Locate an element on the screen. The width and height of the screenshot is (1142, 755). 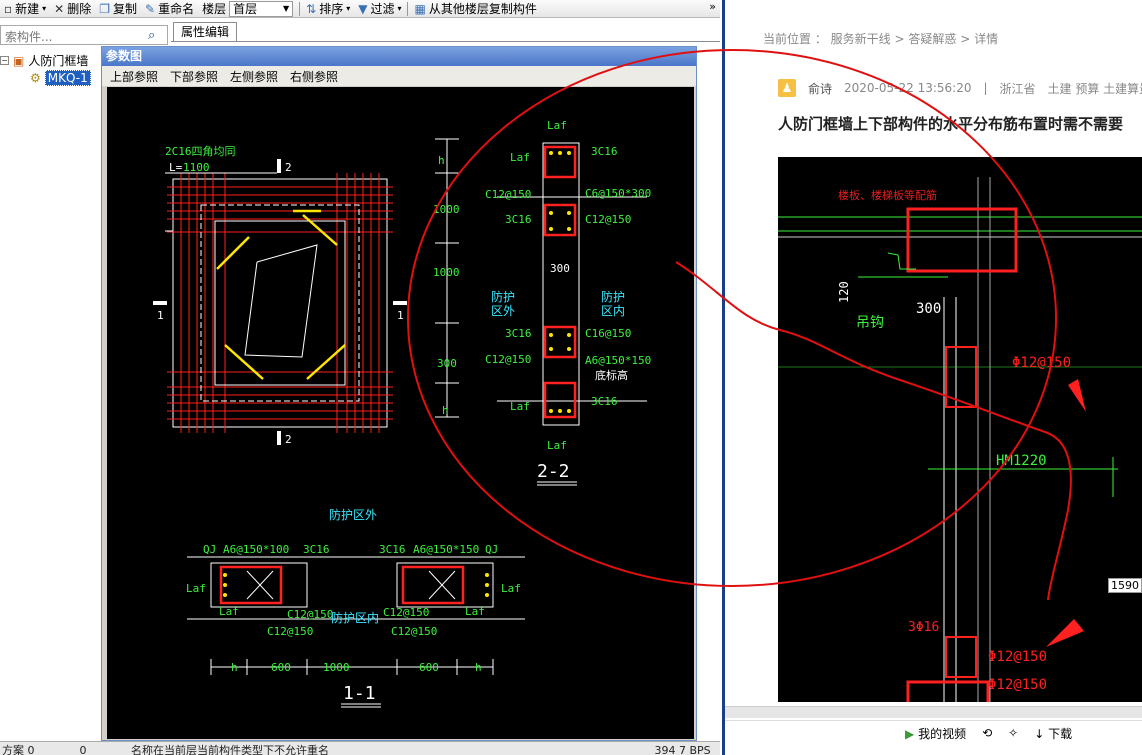
component-gear-icon: ⚙ is located at coordinates (35, 77).